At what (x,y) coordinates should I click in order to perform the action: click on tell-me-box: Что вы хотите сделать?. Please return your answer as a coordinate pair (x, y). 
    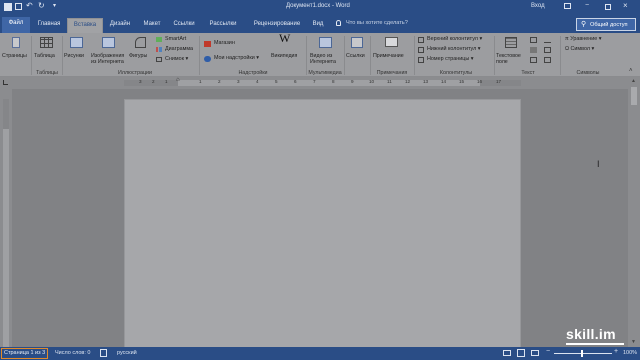
    Looking at the image, I should click on (377, 23).